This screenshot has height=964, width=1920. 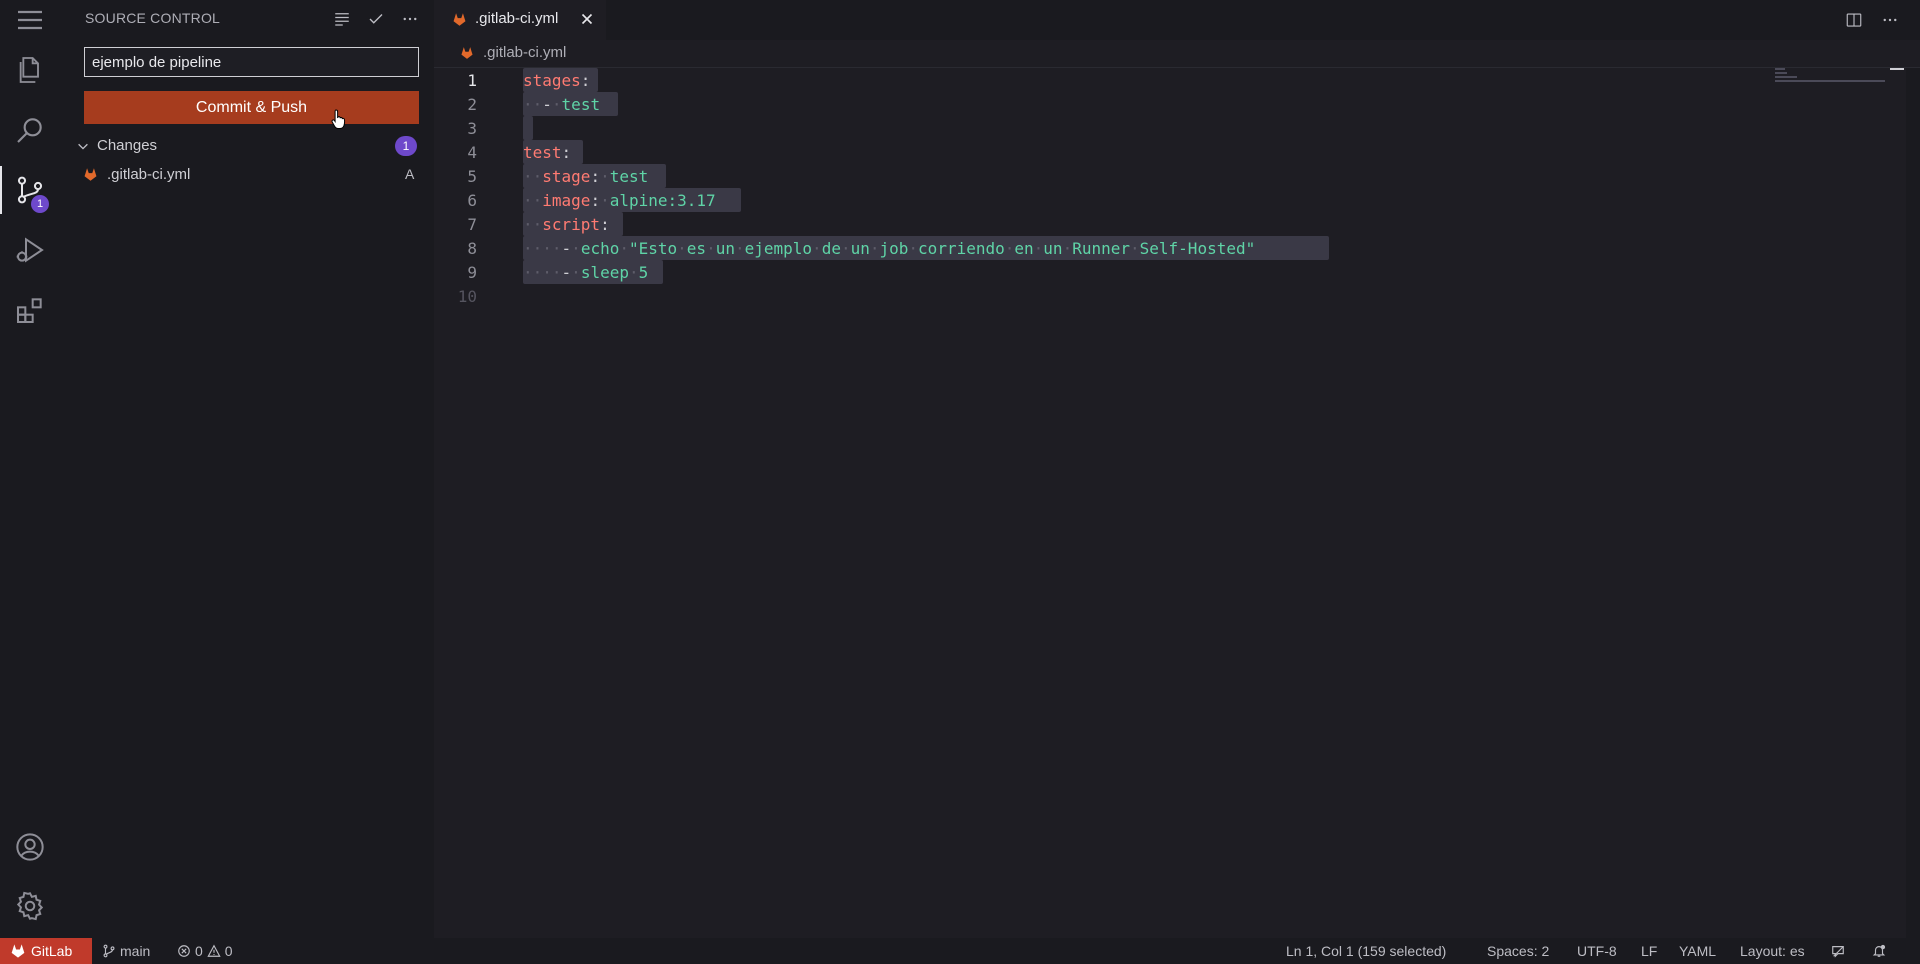 What do you see at coordinates (1177, 200) in the screenshot?
I see `code-line: 6 ··image:·alpine:3.17` at bounding box center [1177, 200].